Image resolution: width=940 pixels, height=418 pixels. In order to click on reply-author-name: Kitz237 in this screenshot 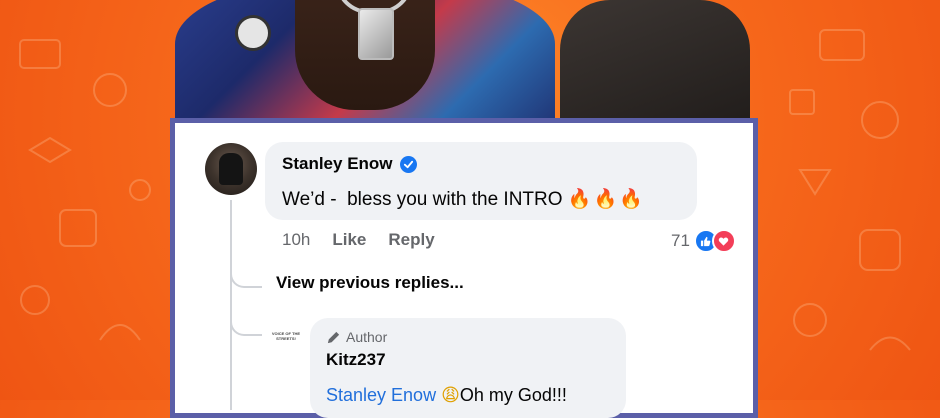, I will do `click(356, 360)`.